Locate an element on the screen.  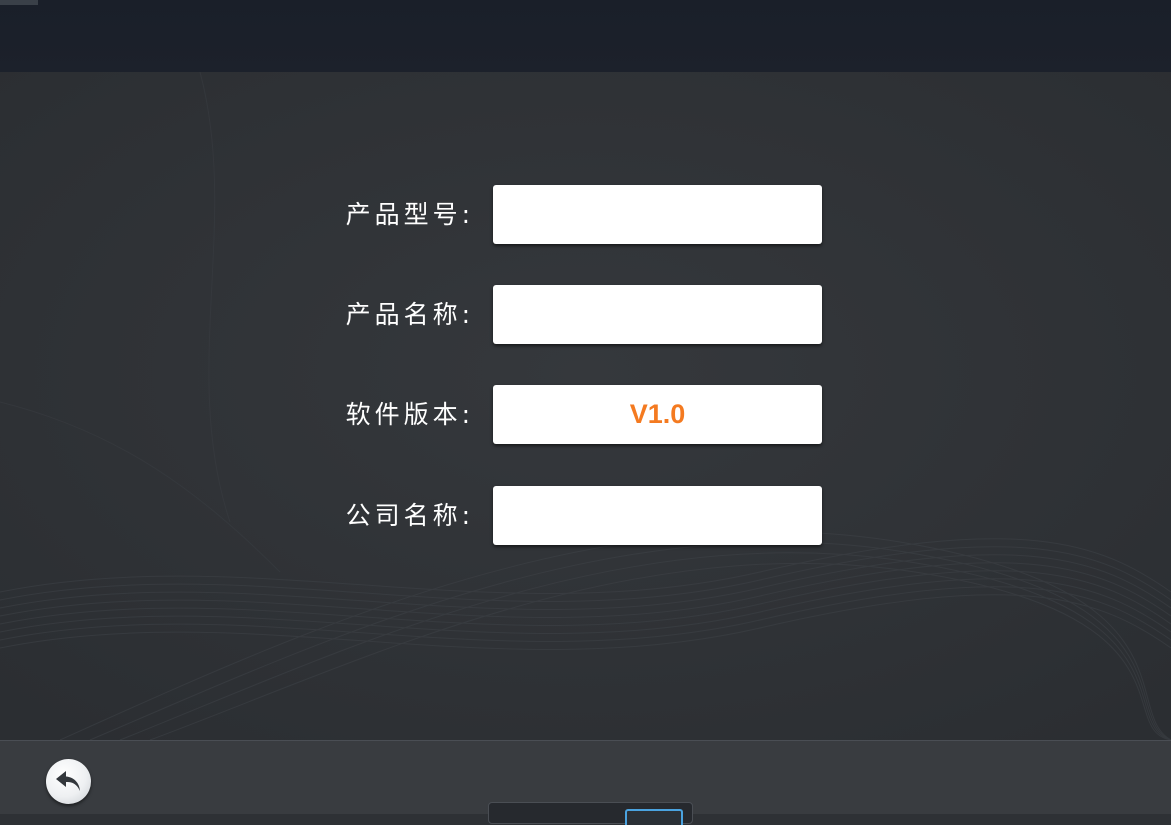
product-name-label: 产品名称: is located at coordinates (409, 314).